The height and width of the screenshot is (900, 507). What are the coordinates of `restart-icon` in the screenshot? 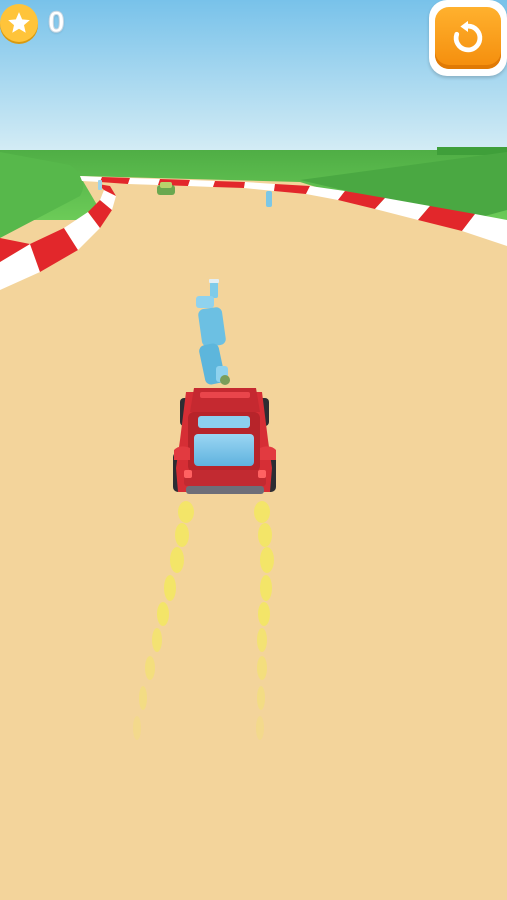 It's located at (468, 36).